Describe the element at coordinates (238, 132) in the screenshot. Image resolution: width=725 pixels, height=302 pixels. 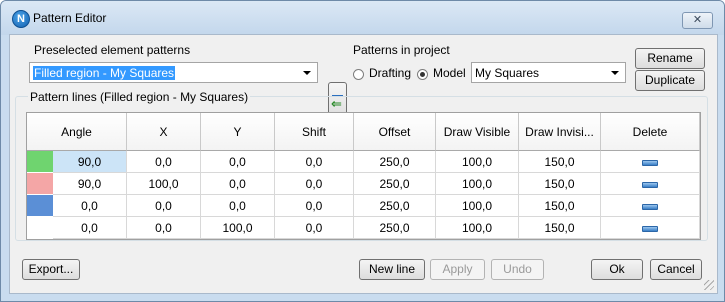
I see `column-header-y: Y` at that location.